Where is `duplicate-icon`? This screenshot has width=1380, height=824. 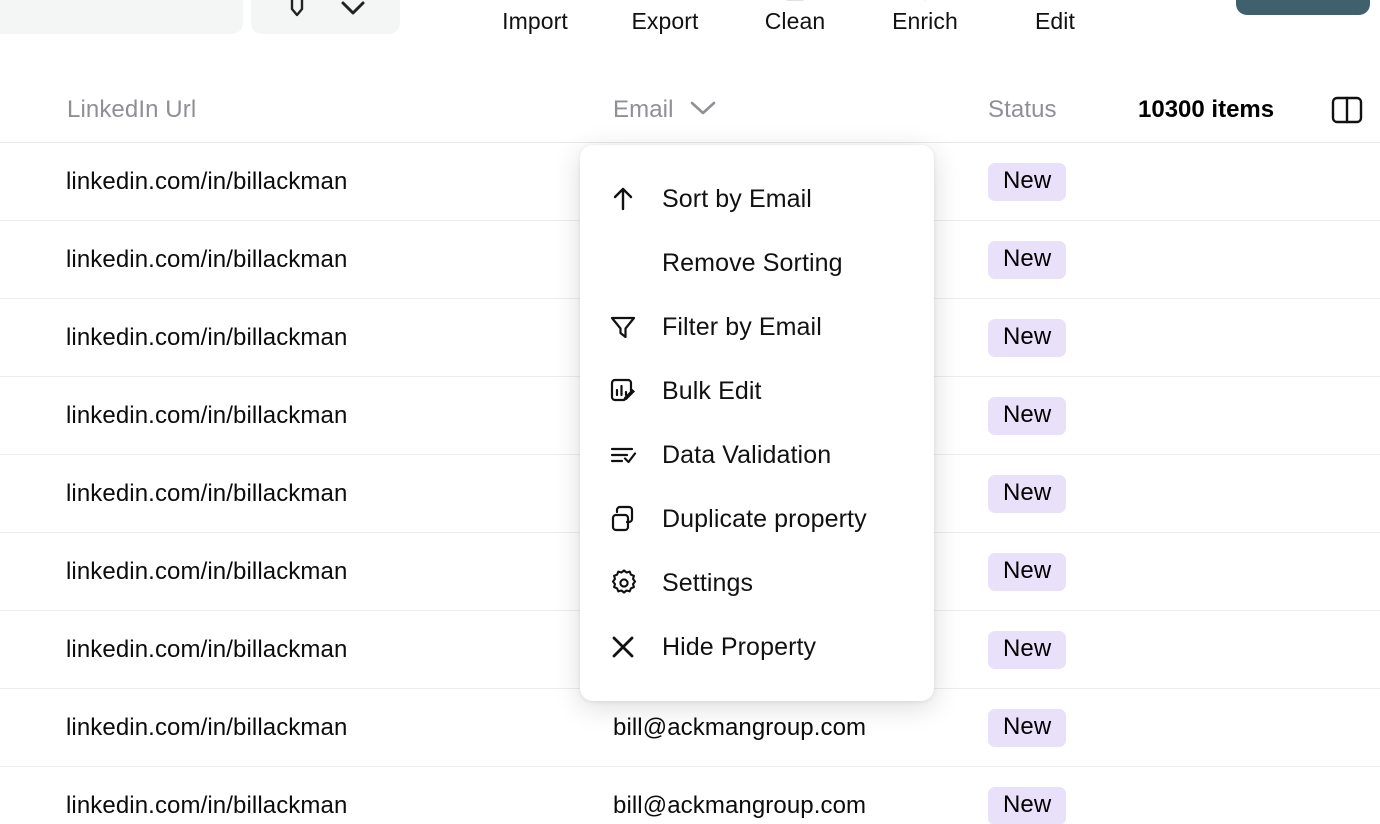
duplicate-icon is located at coordinates (635, 519).